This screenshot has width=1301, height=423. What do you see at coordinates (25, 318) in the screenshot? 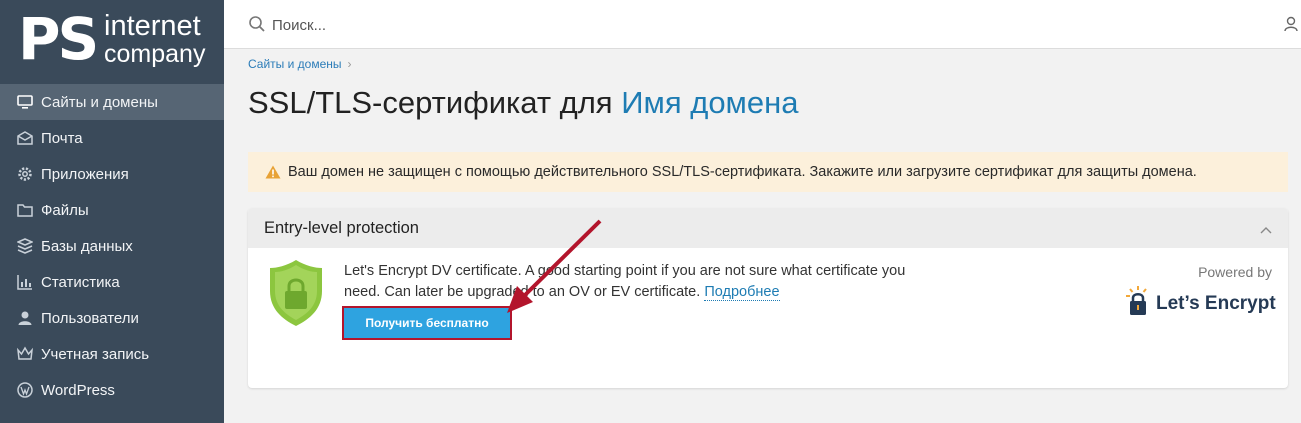
I see `user-icon` at bounding box center [25, 318].